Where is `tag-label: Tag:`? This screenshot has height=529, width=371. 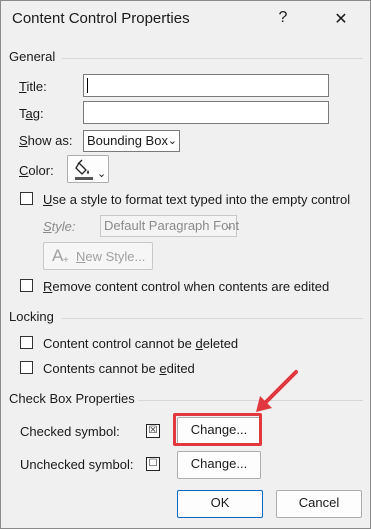
tag-label: Tag: is located at coordinates (31, 113).